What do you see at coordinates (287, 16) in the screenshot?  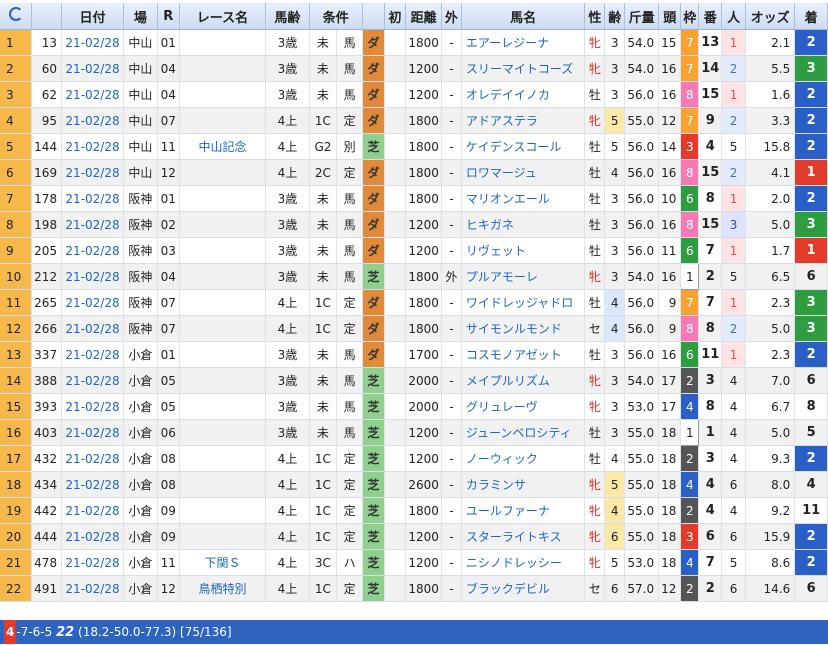 I see `col-header-age: 馬齢` at bounding box center [287, 16].